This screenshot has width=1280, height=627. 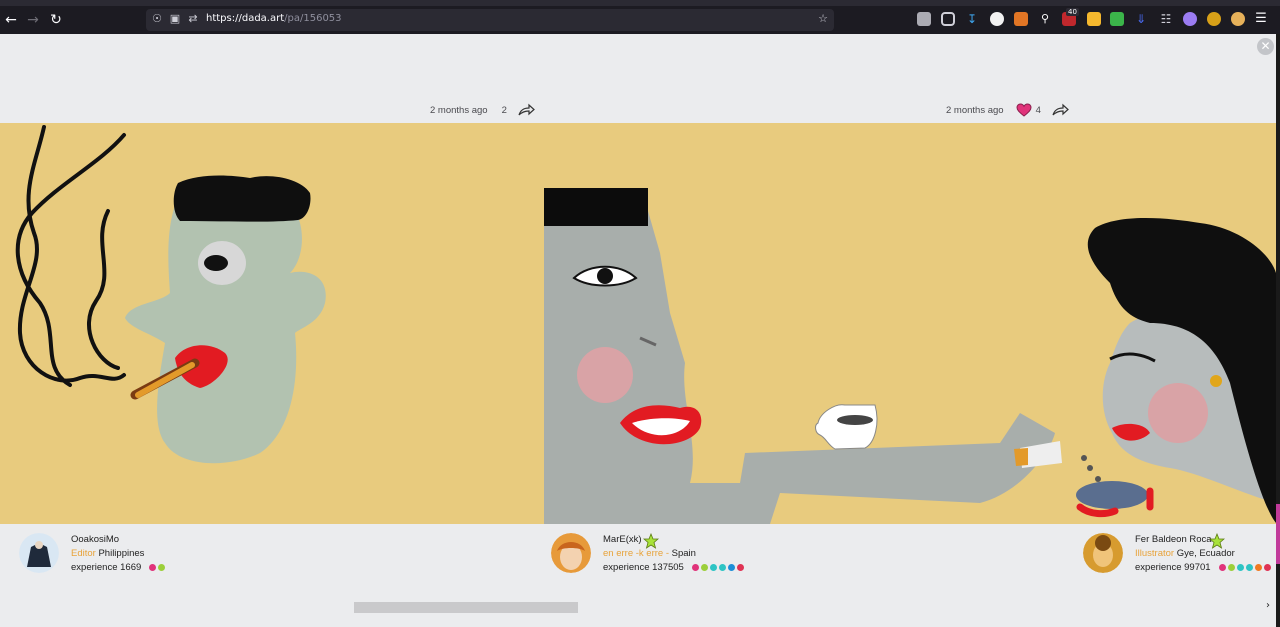 I want to click on author-role: Editor, so click(x=83, y=553).